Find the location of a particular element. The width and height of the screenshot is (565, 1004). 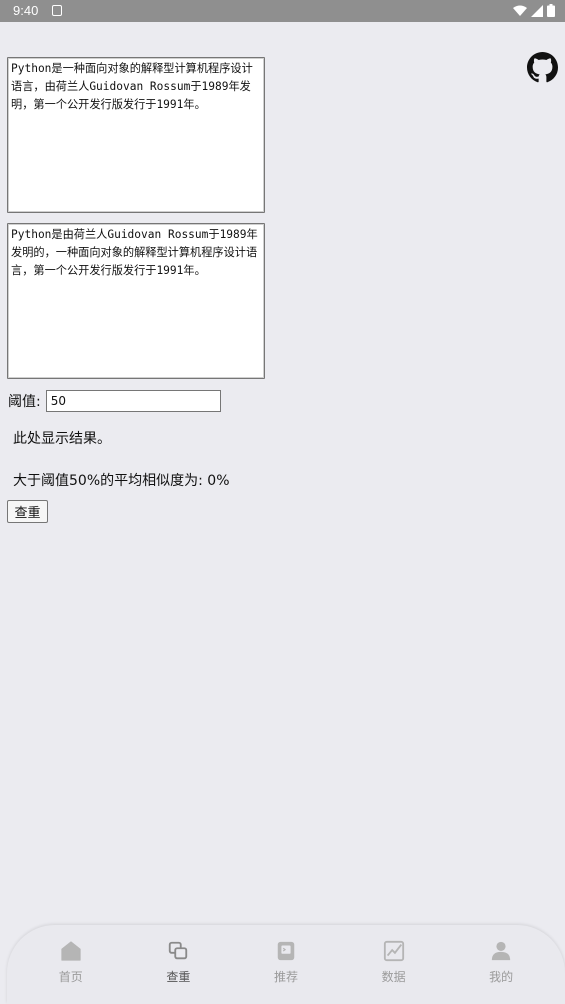

nav-item-check: 查重 is located at coordinates (178, 964).